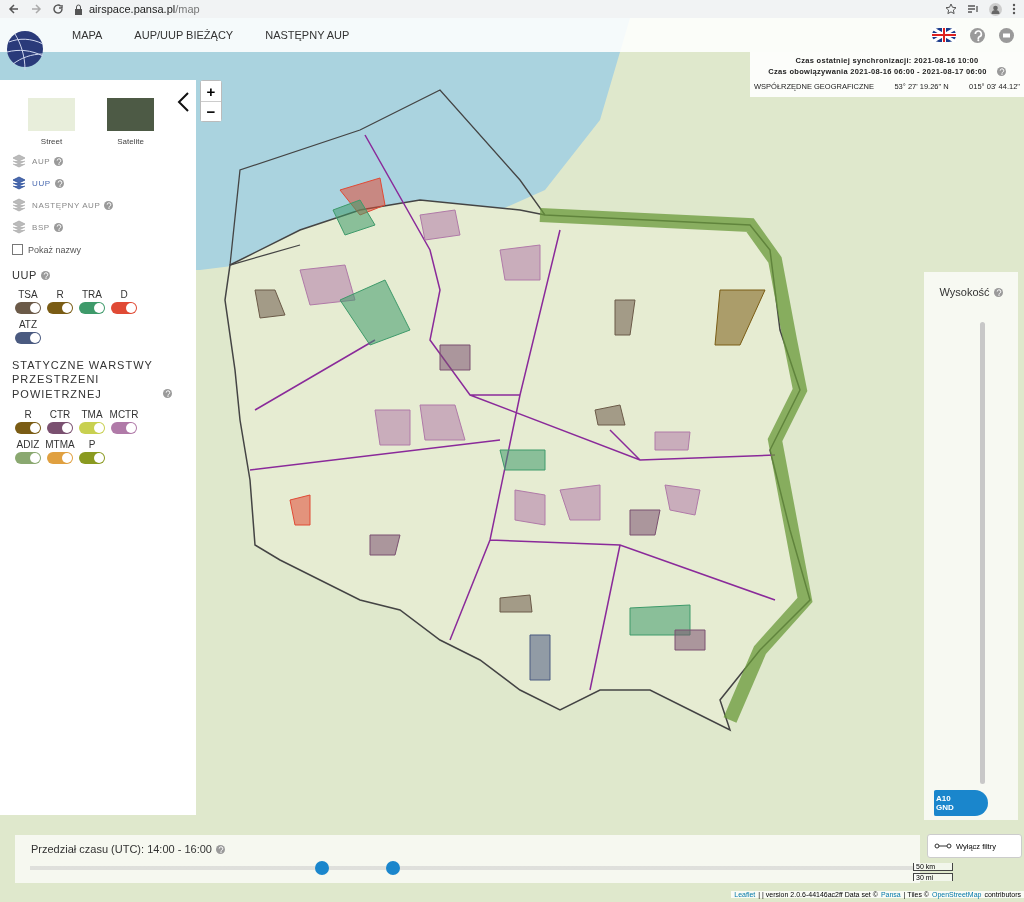  I want to click on toggle-label: TMA, so click(92, 414).